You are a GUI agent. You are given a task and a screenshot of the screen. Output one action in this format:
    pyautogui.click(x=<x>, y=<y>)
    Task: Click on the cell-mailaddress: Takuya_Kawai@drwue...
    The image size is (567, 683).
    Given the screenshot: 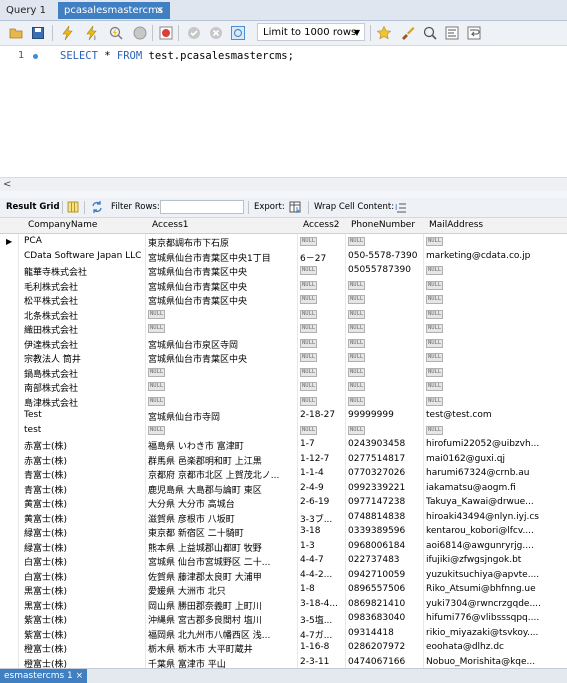 What is the action you would take?
    pyautogui.click(x=496, y=502)
    